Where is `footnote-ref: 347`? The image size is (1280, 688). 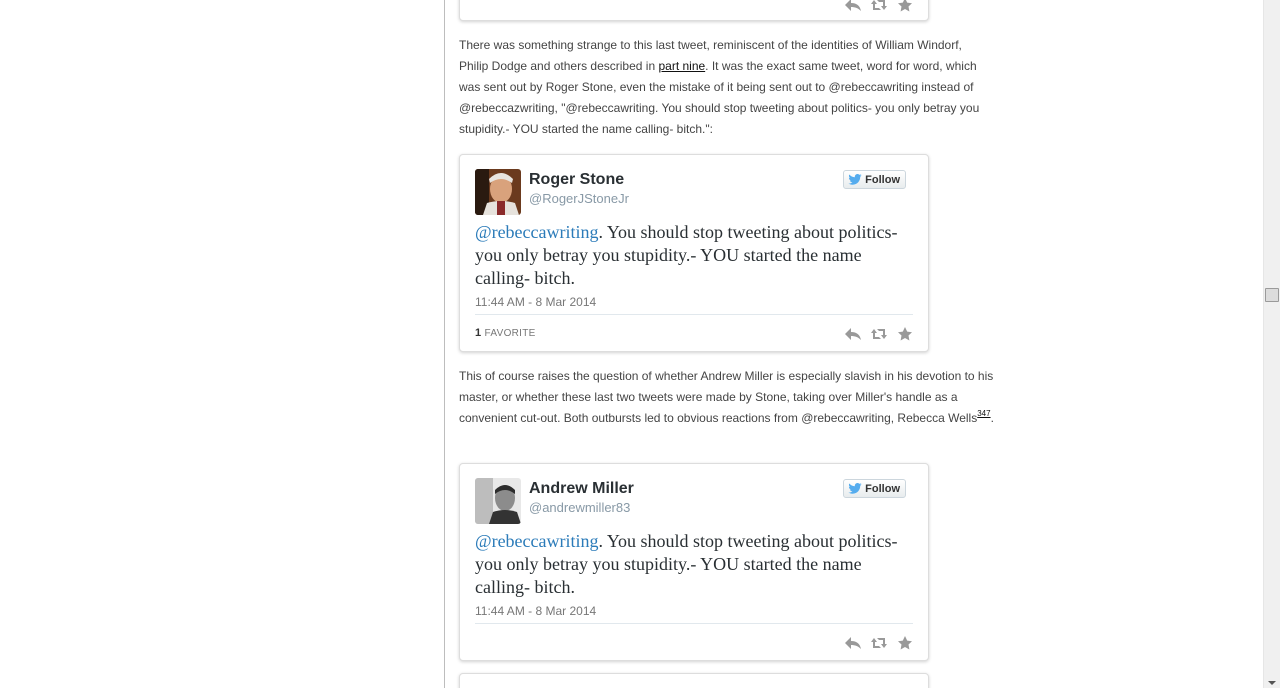 footnote-ref: 347 is located at coordinates (983, 413).